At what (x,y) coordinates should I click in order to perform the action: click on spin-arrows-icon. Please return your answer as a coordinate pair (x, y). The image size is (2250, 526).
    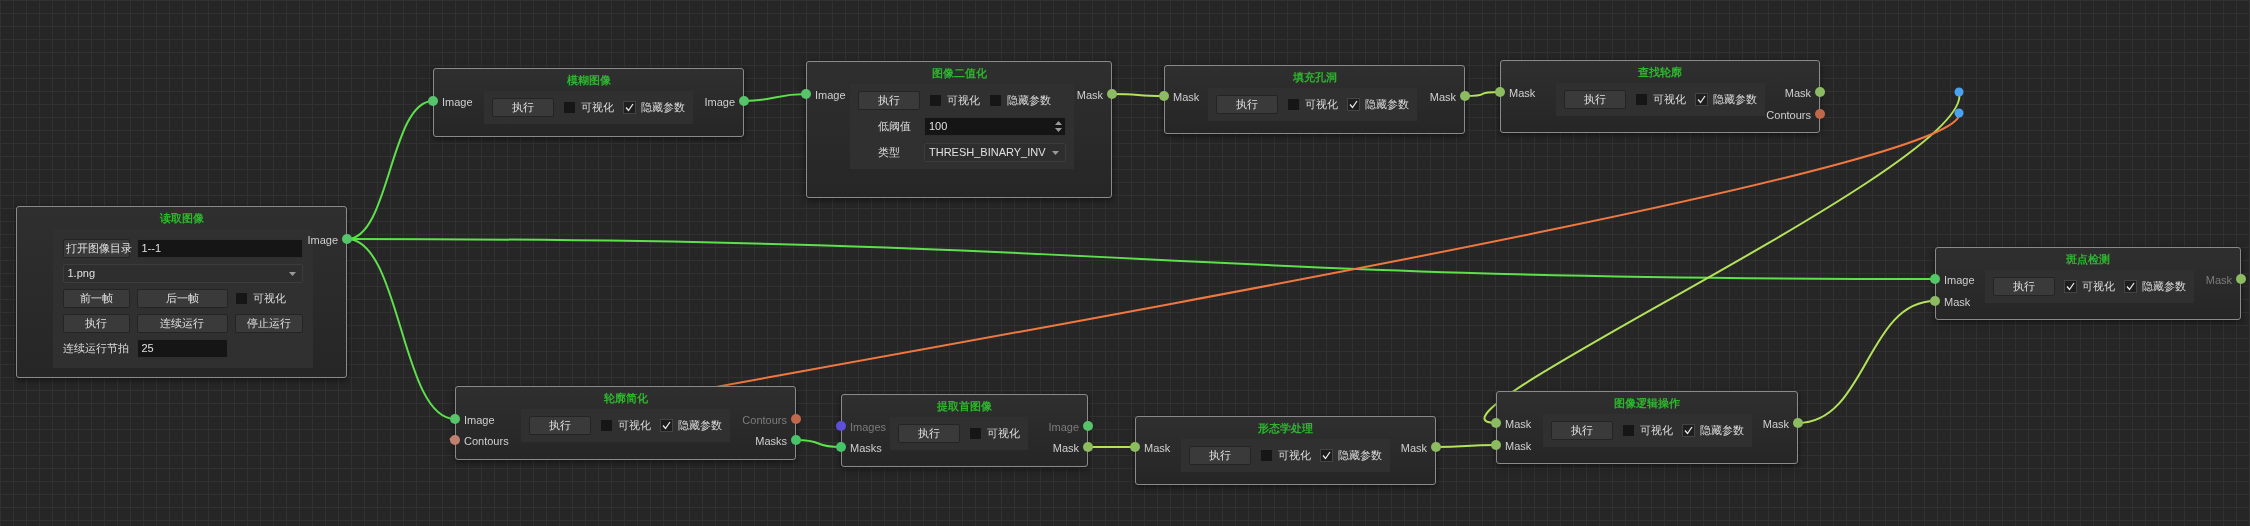
    Looking at the image, I should click on (1058, 126).